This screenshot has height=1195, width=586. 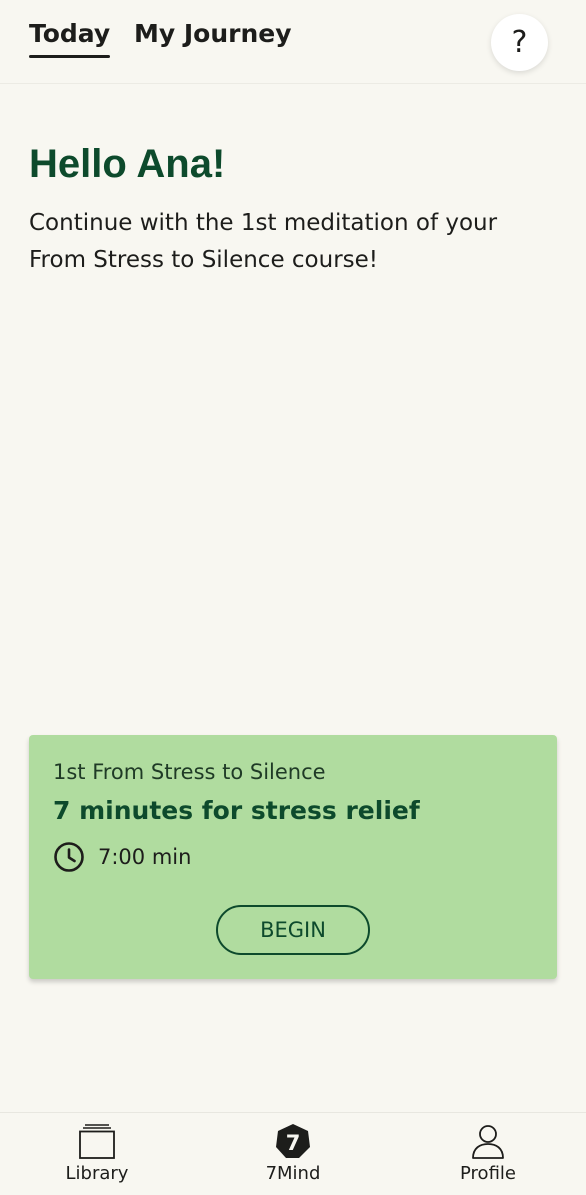 What do you see at coordinates (293, 930) in the screenshot?
I see `begin-button: BEGIN` at bounding box center [293, 930].